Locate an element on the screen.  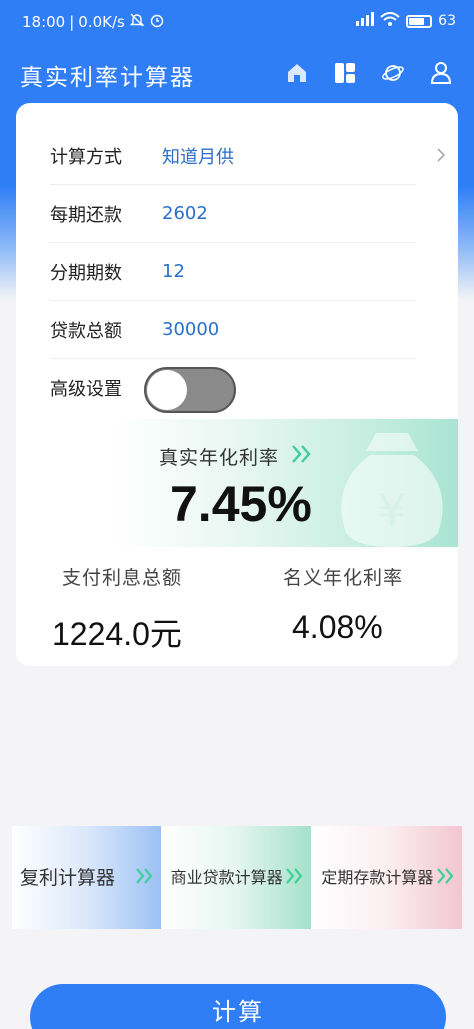
loan-row: 贷款总额 30000 is located at coordinates (233, 330).